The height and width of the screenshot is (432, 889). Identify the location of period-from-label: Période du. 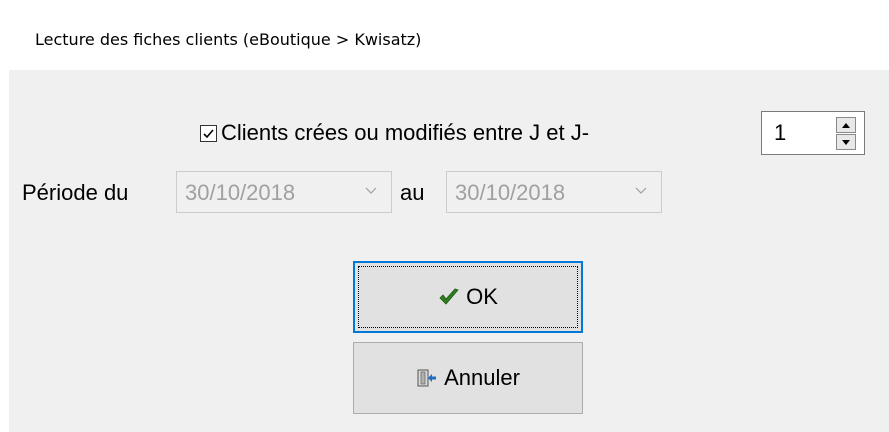
(75, 192).